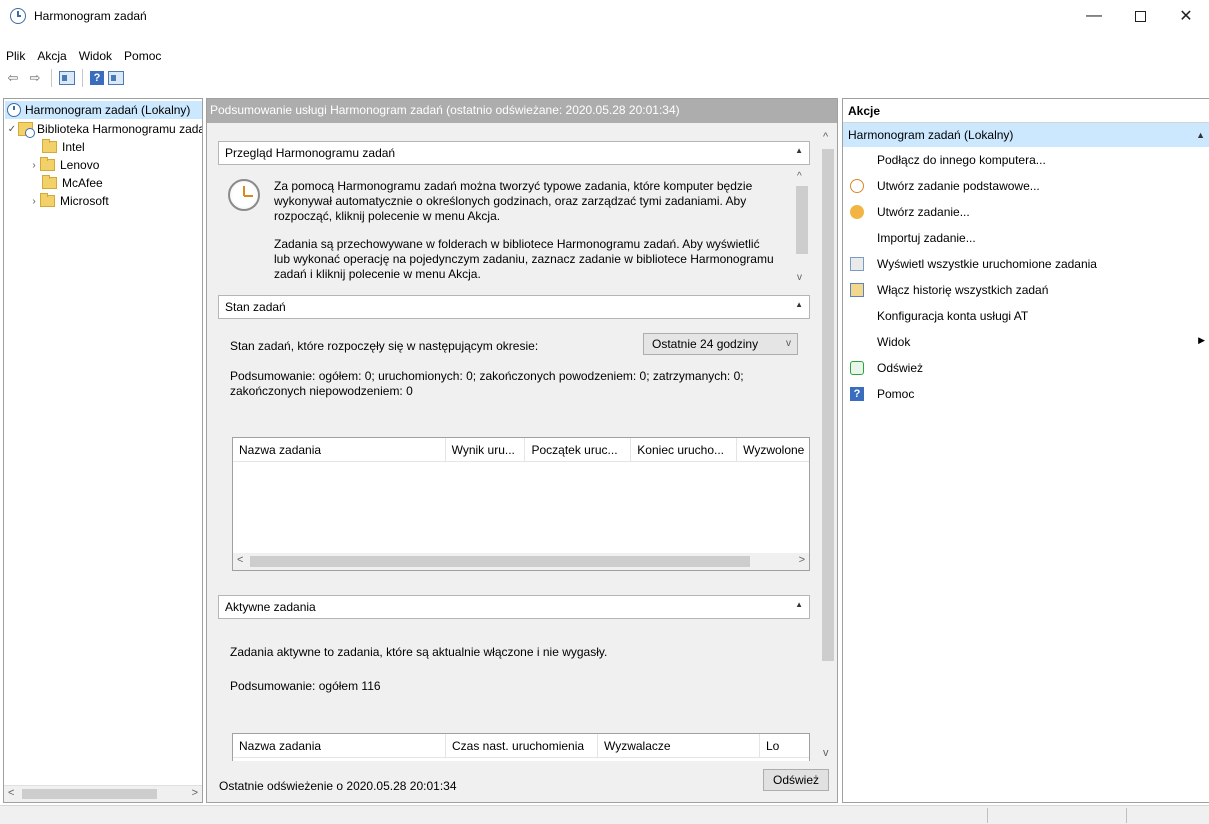 The width and height of the screenshot is (1209, 824). What do you see at coordinates (514, 153) in the screenshot?
I see `overview-section-header: Przegląd Harmonogramu zadań ▲` at bounding box center [514, 153].